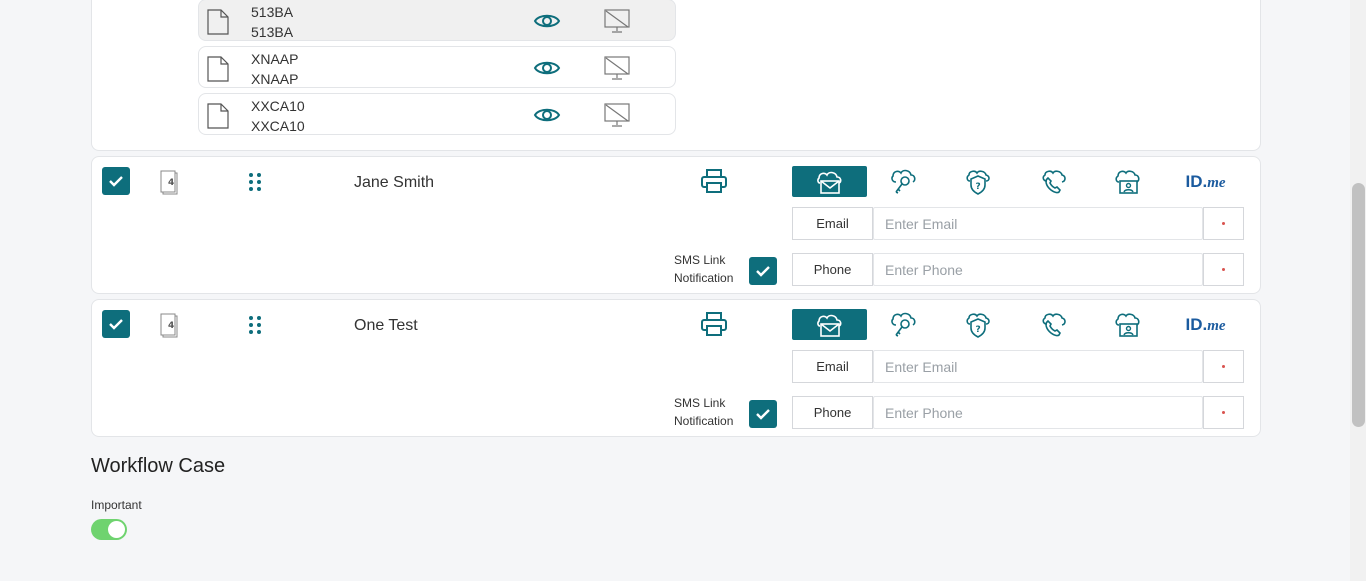 Image resolution: width=1366 pixels, height=581 pixels. I want to click on important-toggle, so click(109, 529).